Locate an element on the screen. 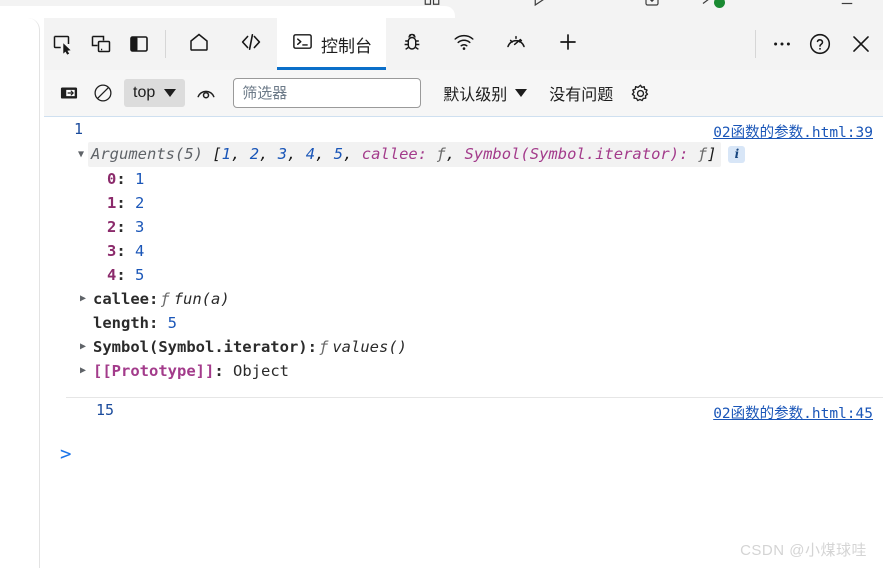 The height and width of the screenshot is (568, 883). console-prompt: > is located at coordinates (463, 454).